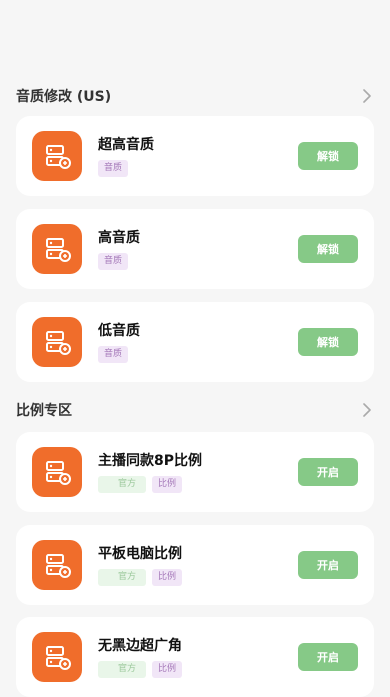 This screenshot has height=697, width=390. I want to click on list-item: 无黑边超广角 官方 比例 开启, so click(195, 657).